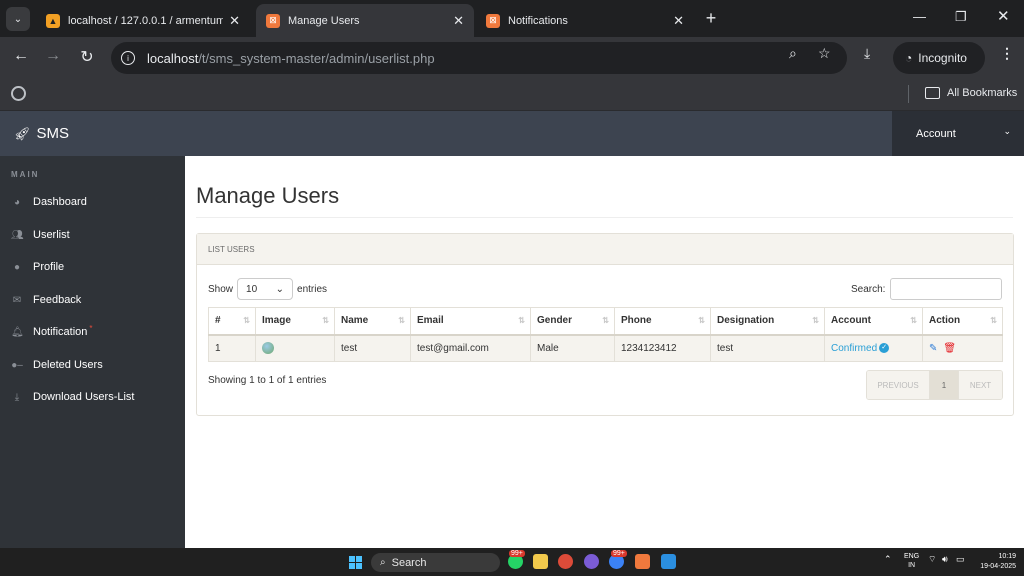 Image resolution: width=1024 pixels, height=576 pixels. What do you see at coordinates (662, 348) in the screenshot?
I see `cell-phone: 1234123412` at bounding box center [662, 348].